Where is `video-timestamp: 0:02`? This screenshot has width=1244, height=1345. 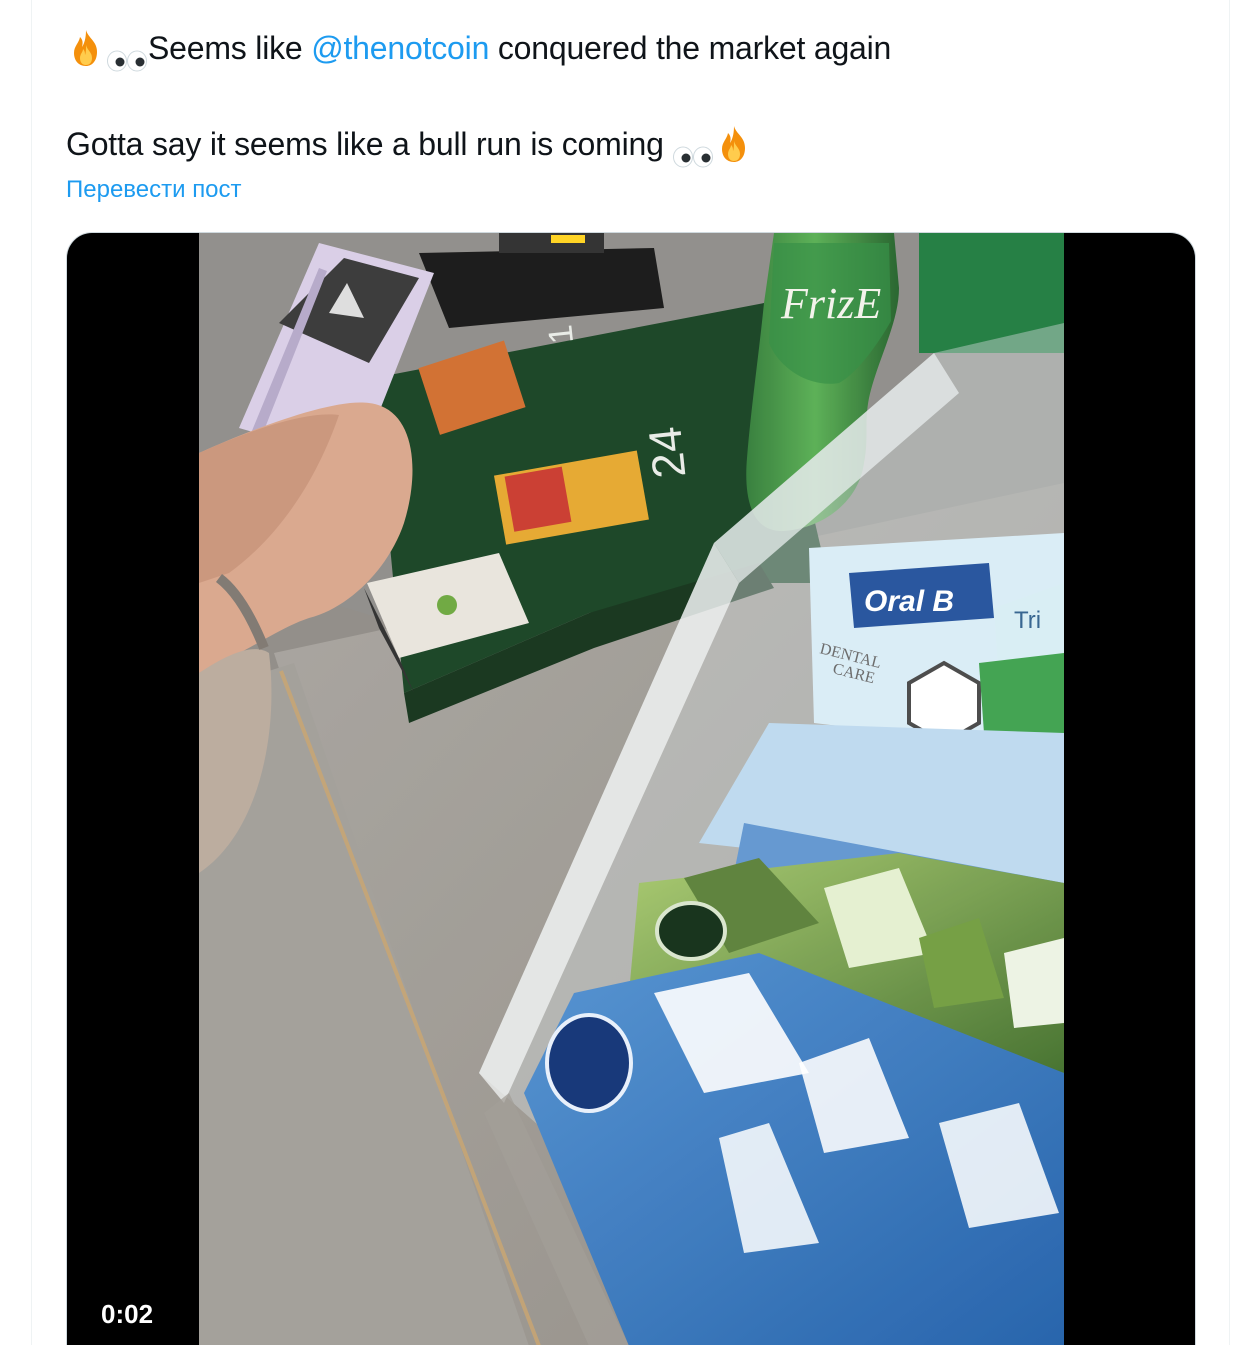 video-timestamp: 0:02 is located at coordinates (127, 1314).